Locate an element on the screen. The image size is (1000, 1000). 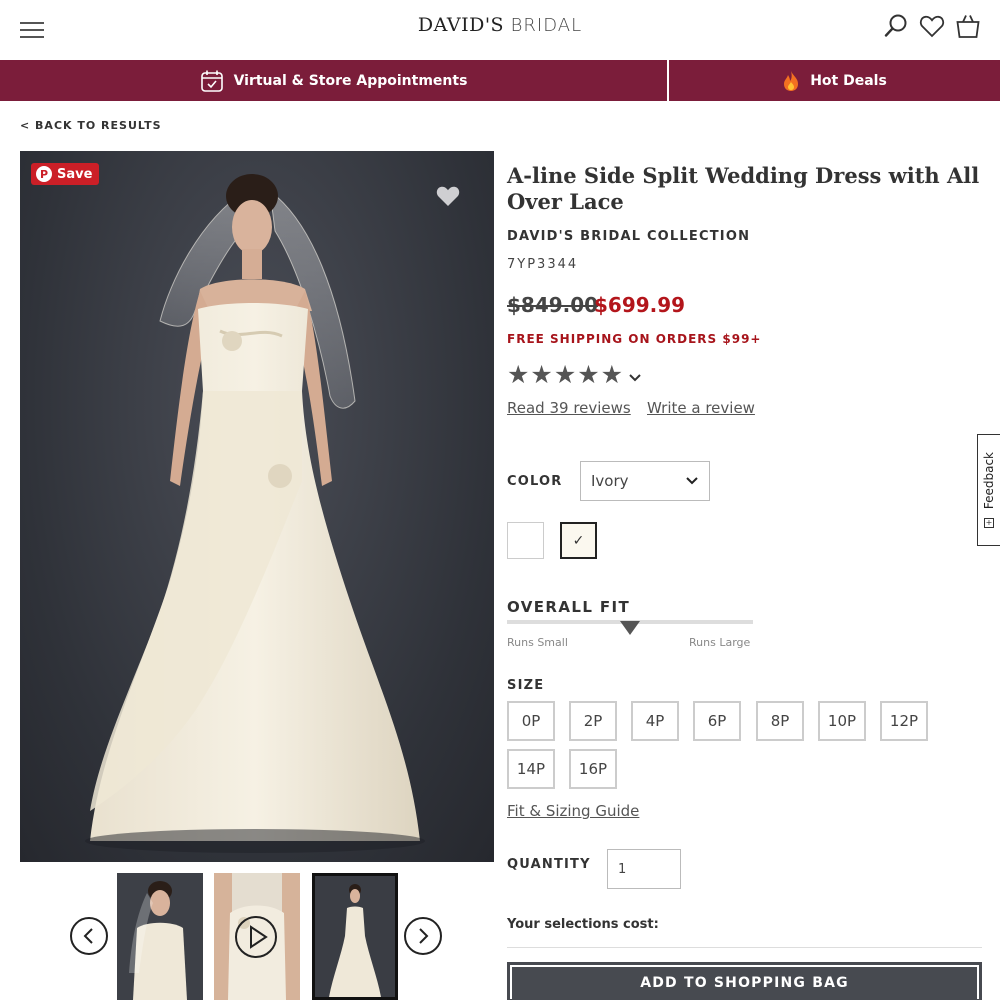
feedback-tab: Feedback + is located at coordinates (988, 490).